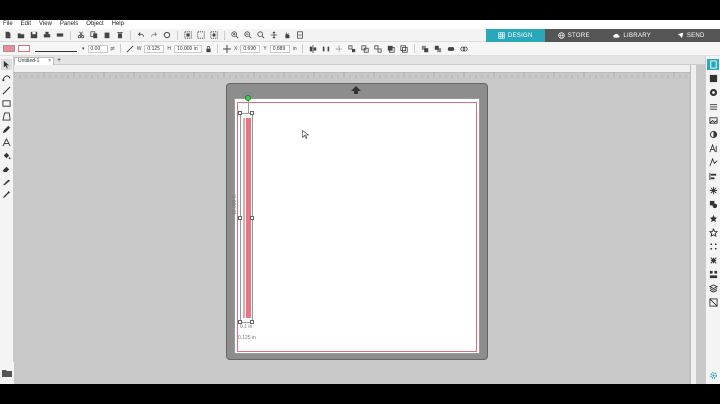 The height and width of the screenshot is (404, 720). What do you see at coordinates (451, 49) in the screenshot?
I see `weld-button` at bounding box center [451, 49].